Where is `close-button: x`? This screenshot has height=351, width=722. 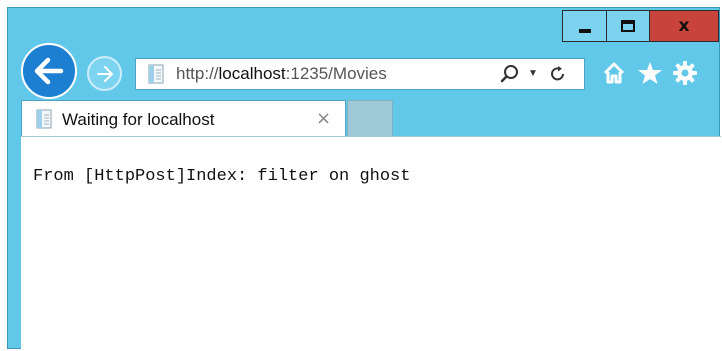
close-button: x is located at coordinates (684, 26).